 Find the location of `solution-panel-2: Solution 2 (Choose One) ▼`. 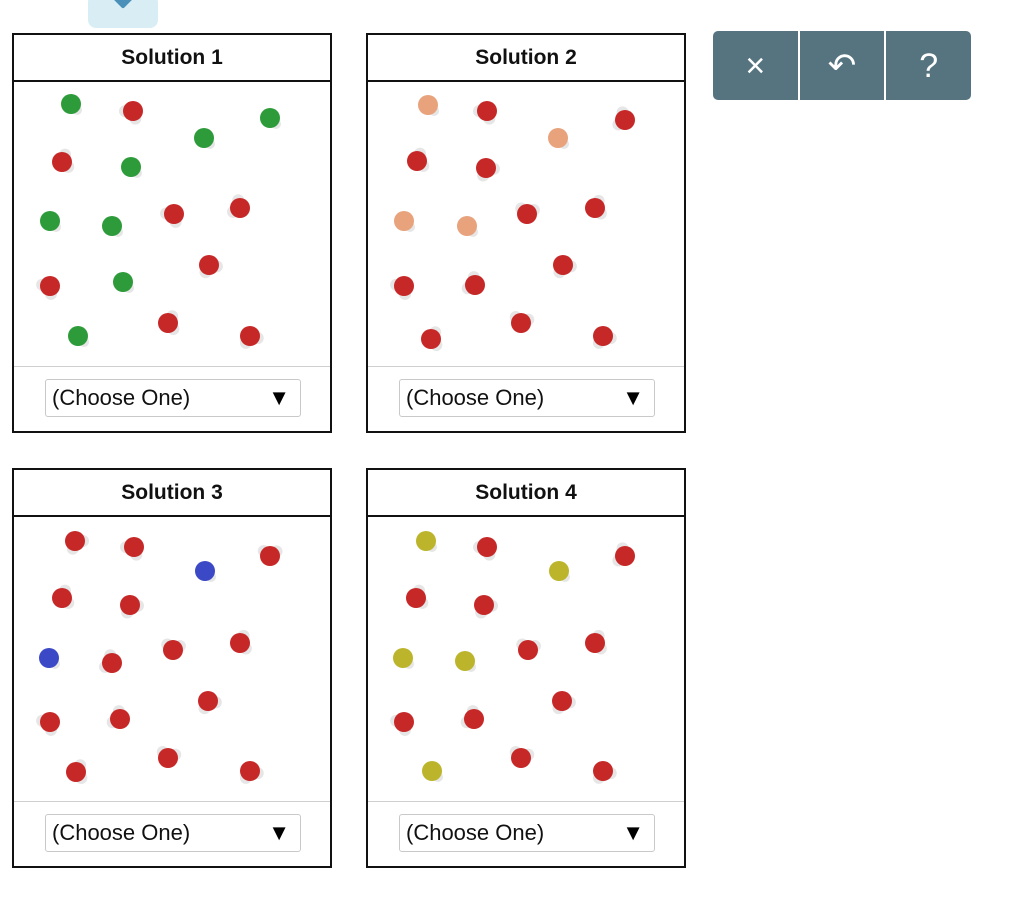

solution-panel-2: Solution 2 (Choose One) ▼ is located at coordinates (526, 233).